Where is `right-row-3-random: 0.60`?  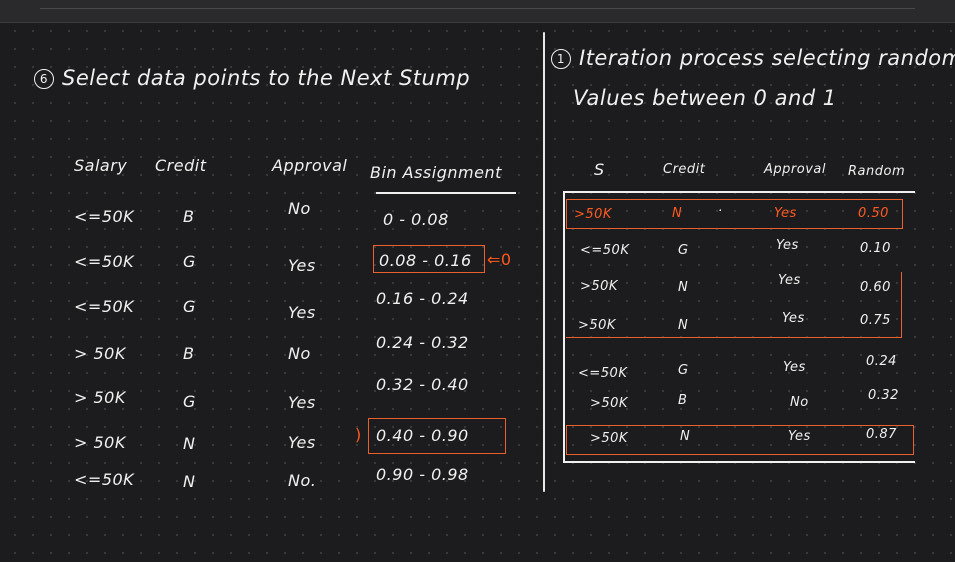 right-row-3-random: 0.60 is located at coordinates (875, 287).